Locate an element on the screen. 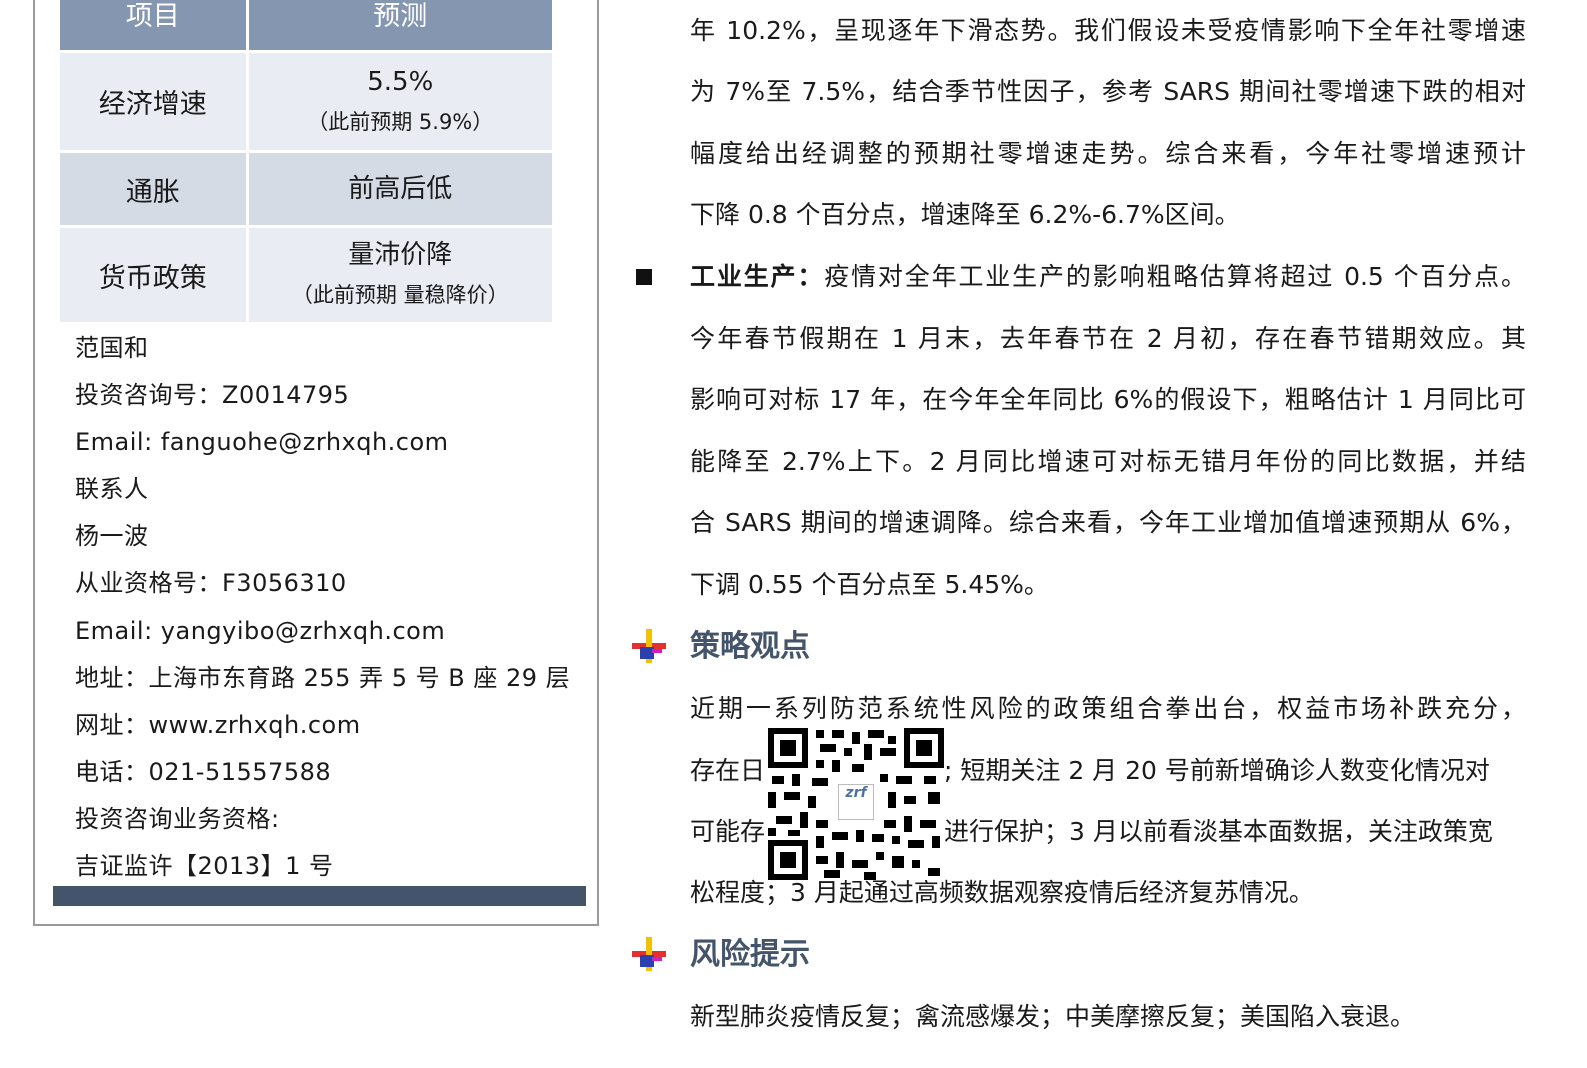  paragraph-line: 下降 0.8 个百分点，增速降至 6.2%-6.7%区间。 is located at coordinates (965, 214).